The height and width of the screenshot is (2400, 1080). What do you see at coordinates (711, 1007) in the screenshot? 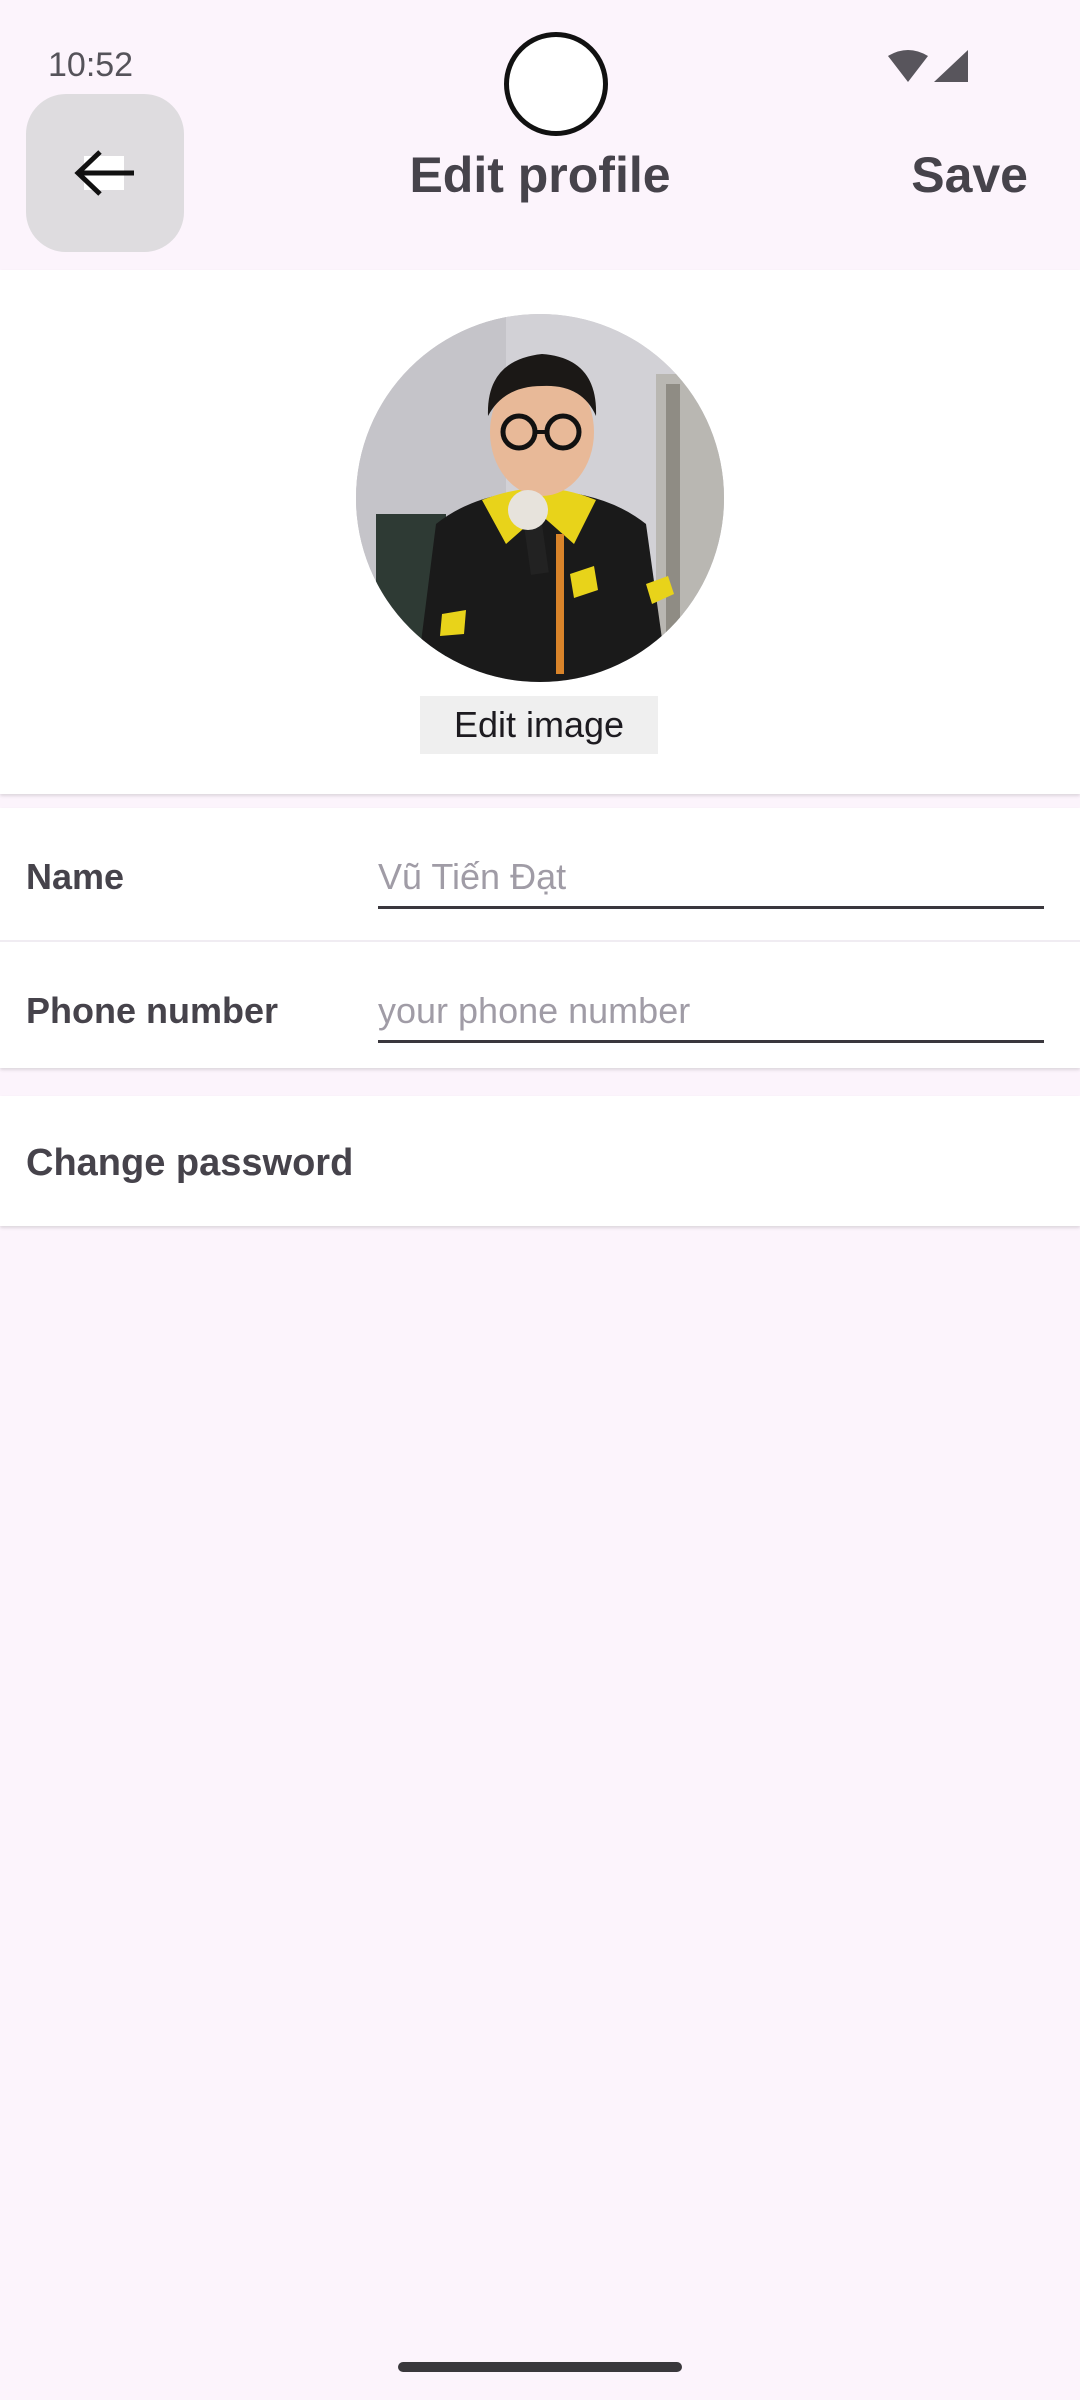
I see `phone-number-field: your phone number` at bounding box center [711, 1007].